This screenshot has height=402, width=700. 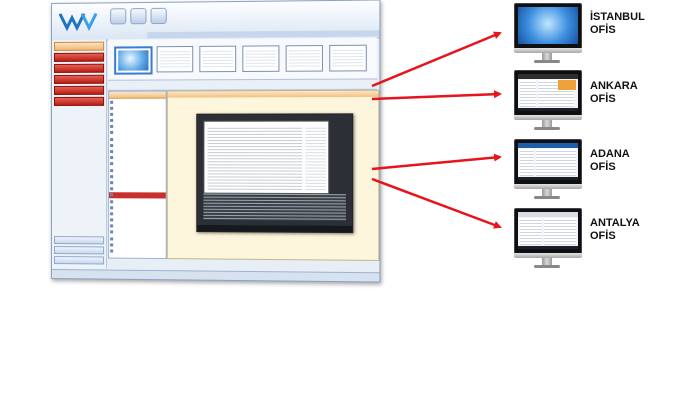 I want to click on office-label-ankara: ANKARA OFİS, so click(x=614, y=93).